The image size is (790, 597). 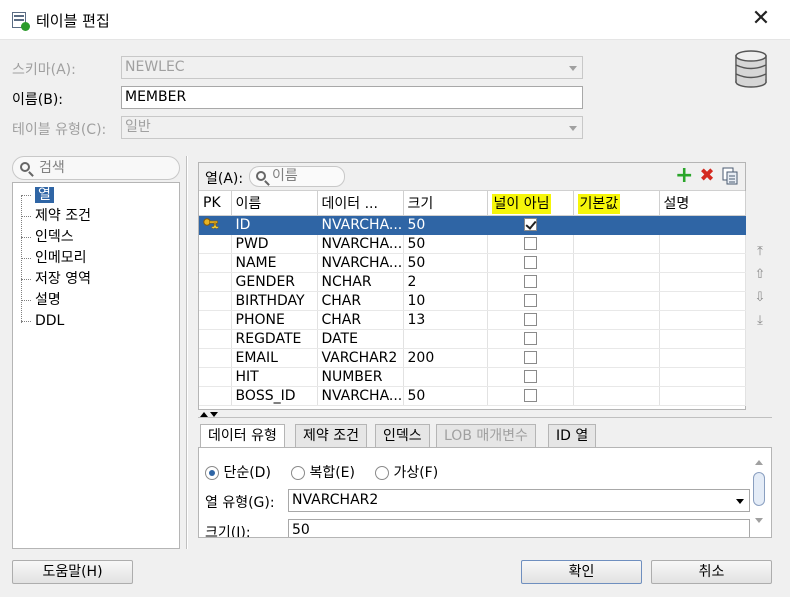 I want to click on table-row: BOSS_ID NVARCHA... 50, so click(x=472, y=396).